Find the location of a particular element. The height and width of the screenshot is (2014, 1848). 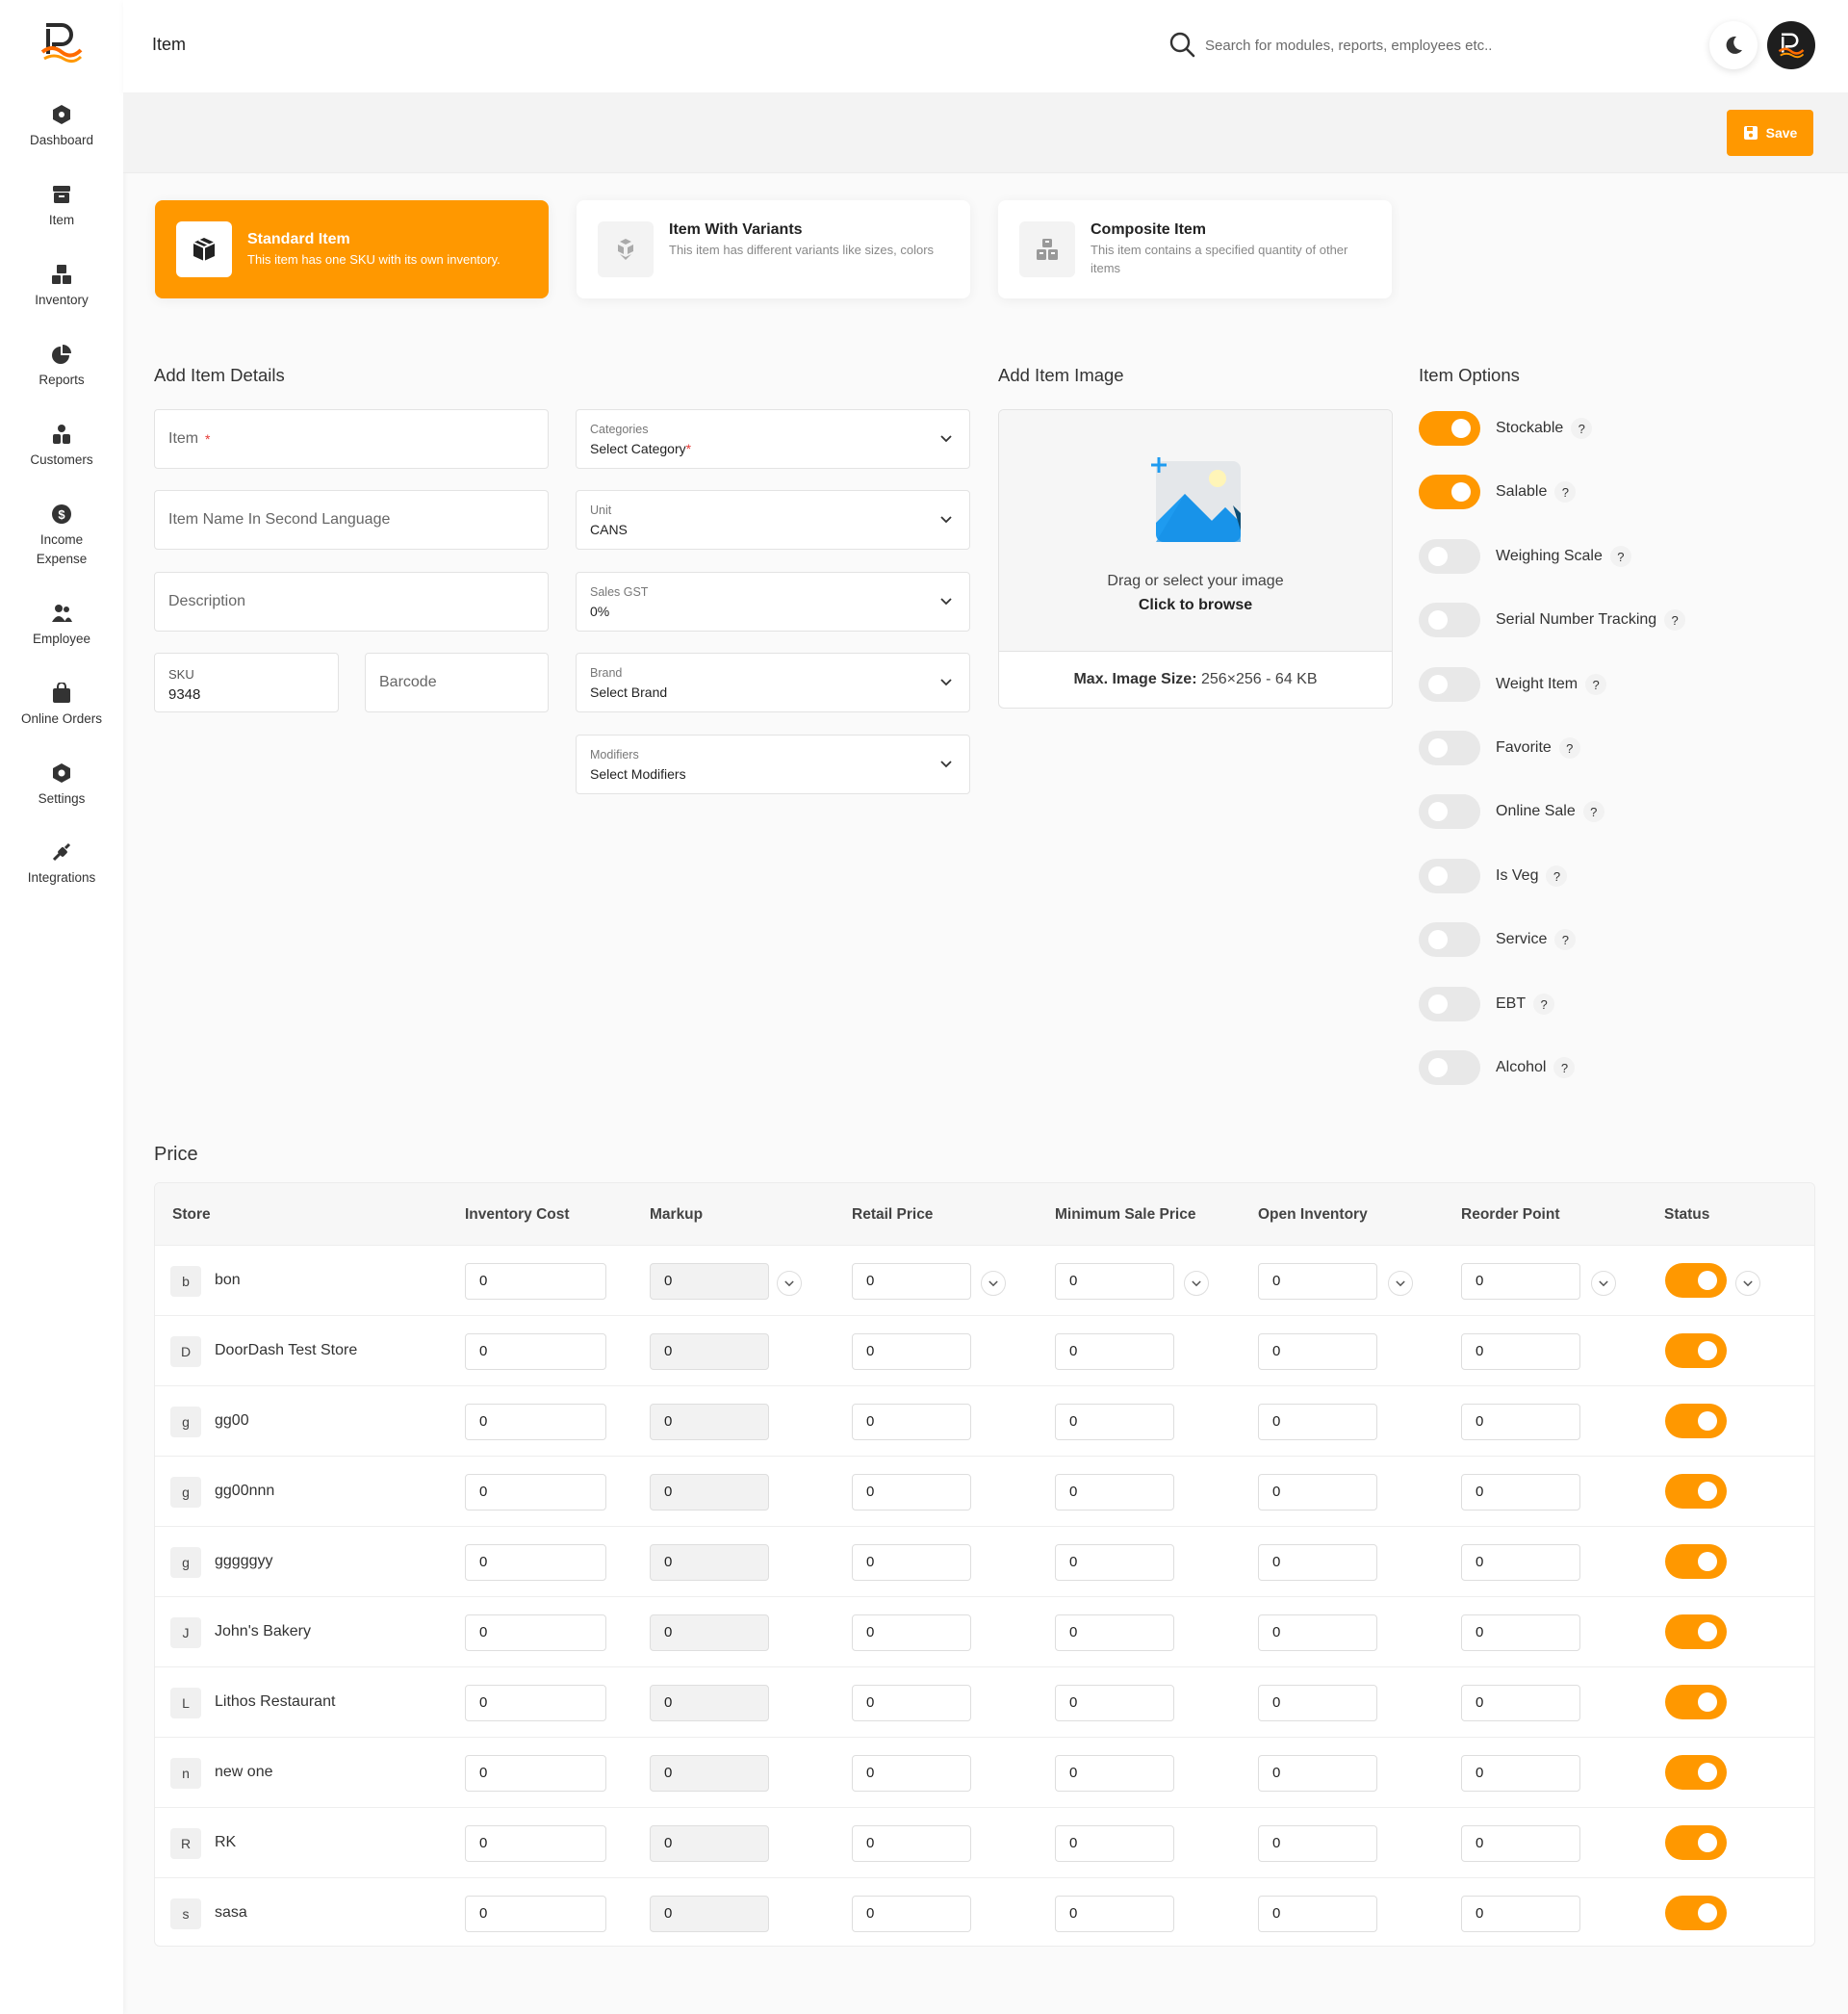

sidebar-item-settings: Settings is located at coordinates (61, 785).